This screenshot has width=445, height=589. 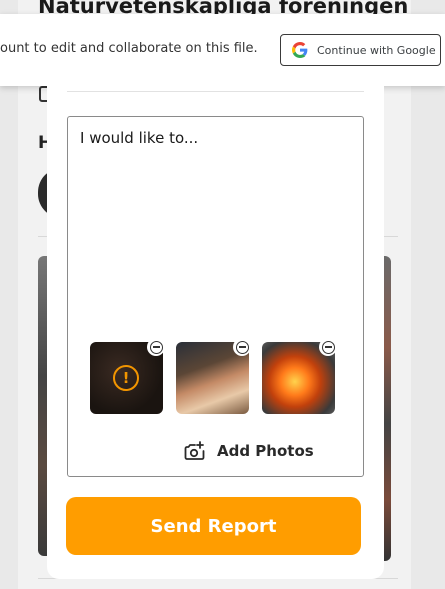 What do you see at coordinates (194, 450) in the screenshot?
I see `add-photo-icon` at bounding box center [194, 450].